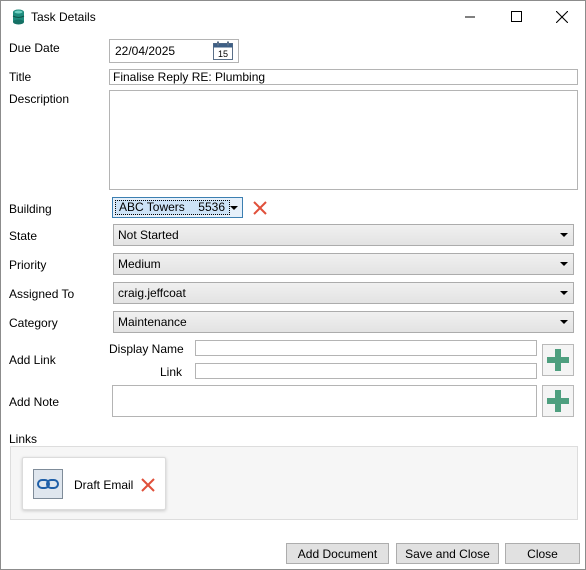 The image size is (586, 570). I want to click on calendar-icon: 15, so click(223, 50).